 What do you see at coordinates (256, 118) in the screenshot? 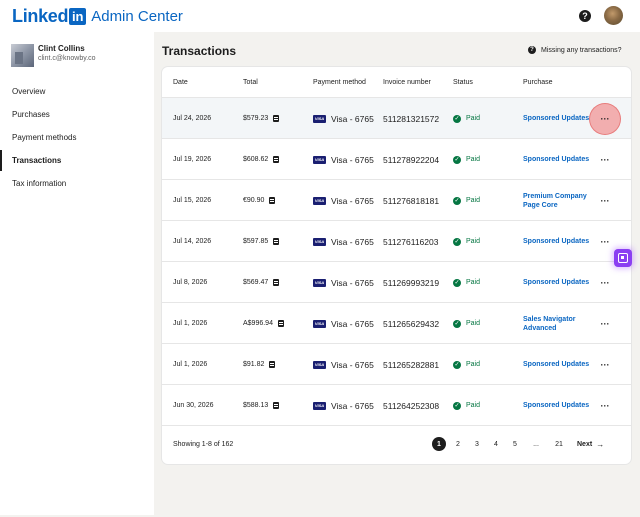
I see `row-total-amount: $579.23` at bounding box center [256, 118].